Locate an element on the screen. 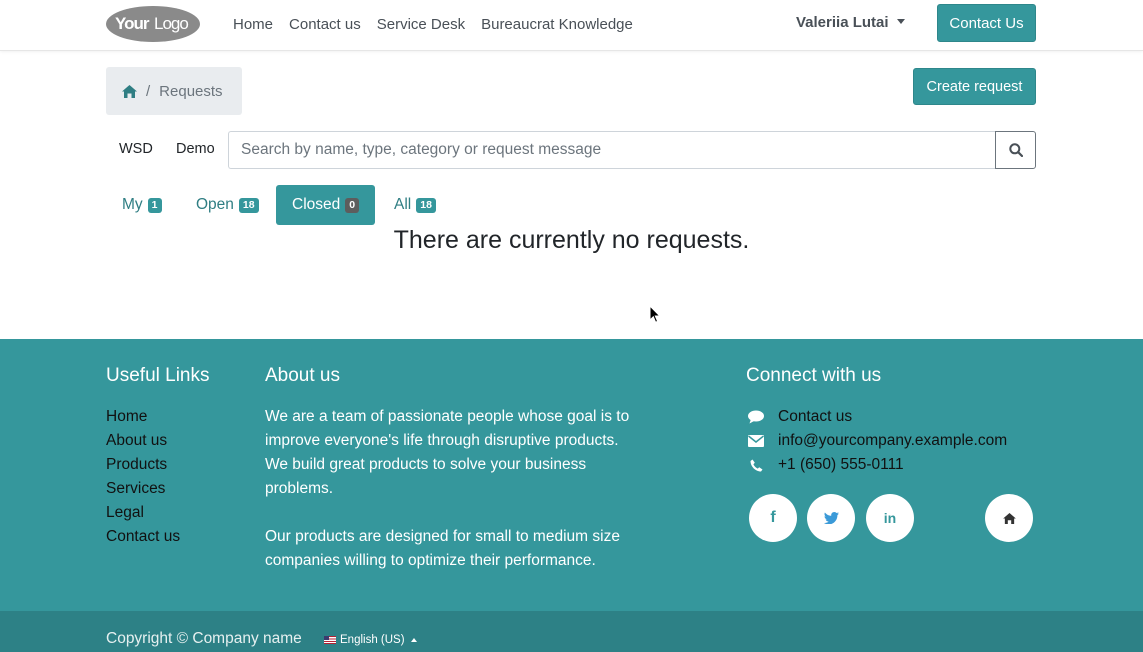 The image size is (1143, 652). tab-my: My 1 is located at coordinates (142, 205).